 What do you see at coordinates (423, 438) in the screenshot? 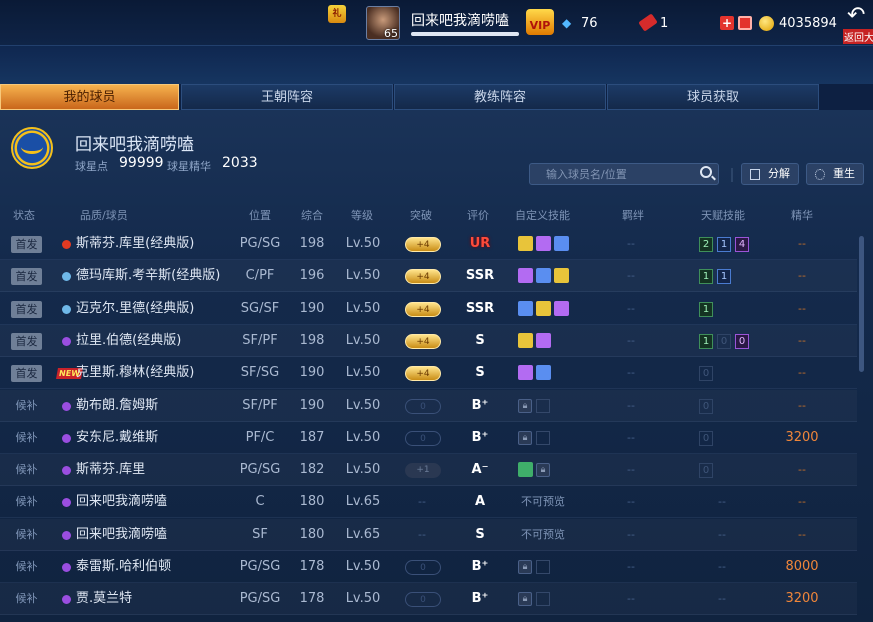
I see `breakthrough-pill: 0` at bounding box center [423, 438].